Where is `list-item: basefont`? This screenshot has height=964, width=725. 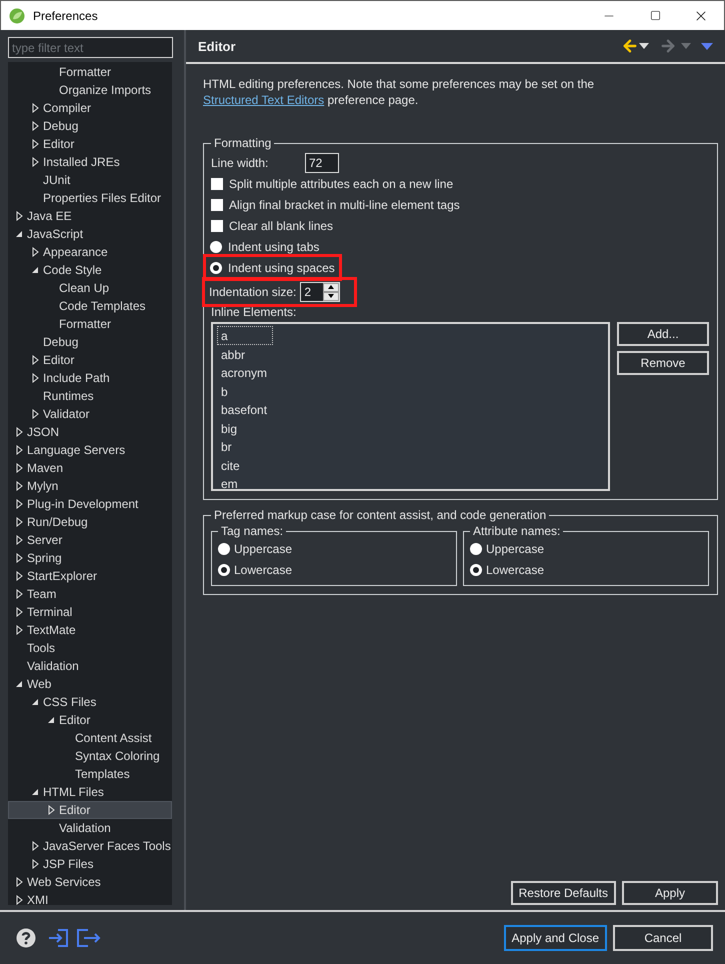
list-item: basefont is located at coordinates (245, 409).